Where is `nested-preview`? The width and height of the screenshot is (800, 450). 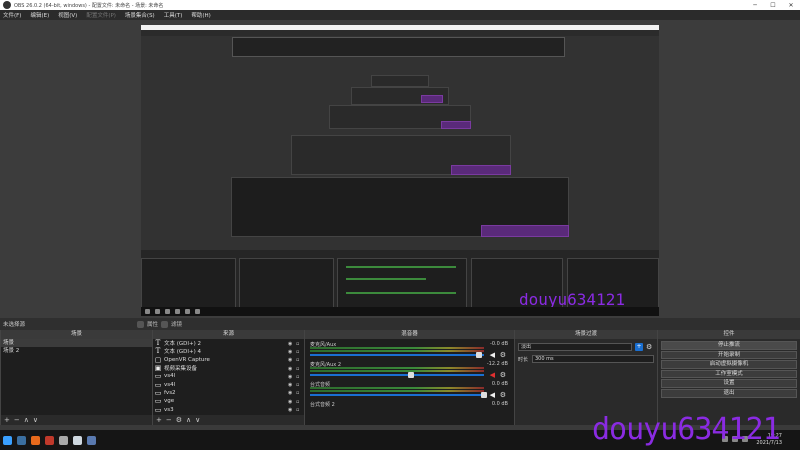
nested-preview is located at coordinates (398, 47).